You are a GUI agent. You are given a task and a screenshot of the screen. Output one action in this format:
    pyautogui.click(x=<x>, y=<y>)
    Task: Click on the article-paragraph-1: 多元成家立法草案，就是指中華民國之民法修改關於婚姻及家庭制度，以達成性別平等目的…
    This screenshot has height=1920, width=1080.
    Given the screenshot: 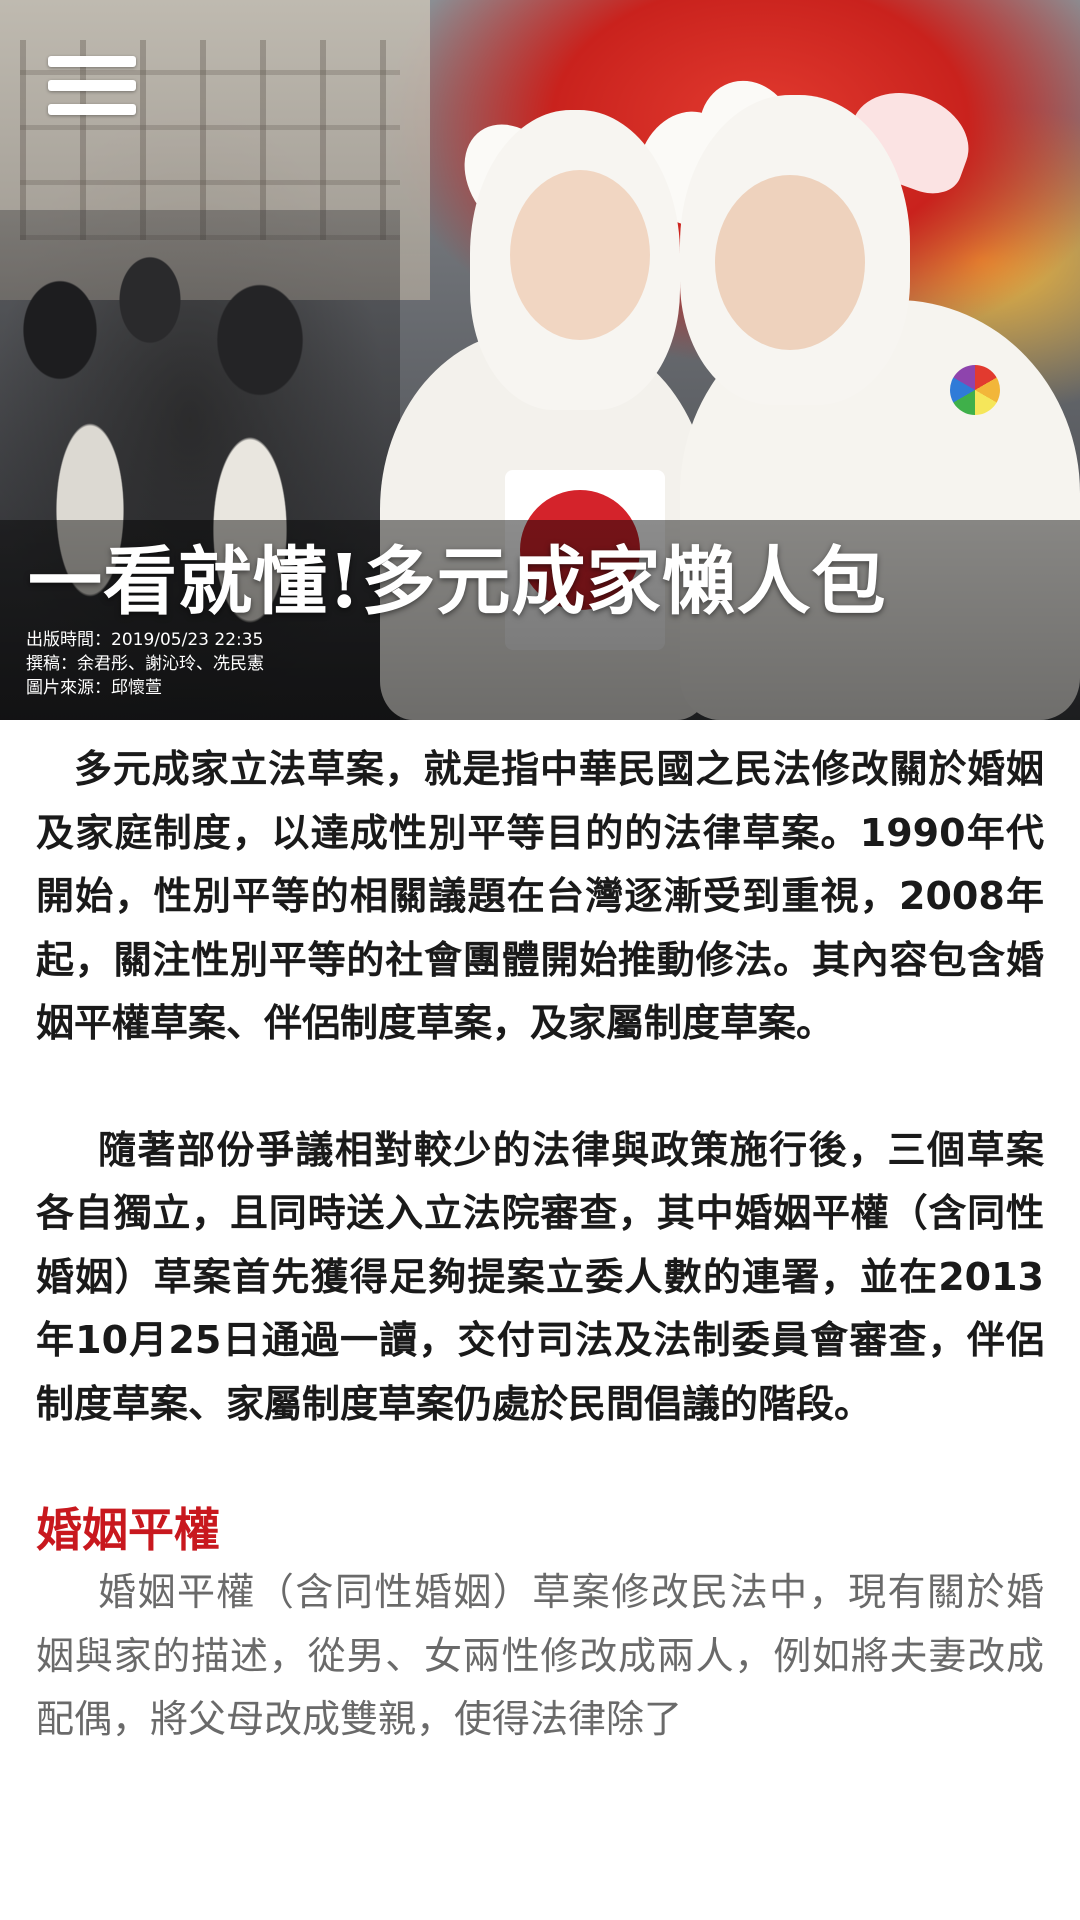 What is the action you would take?
    pyautogui.click(x=540, y=896)
    